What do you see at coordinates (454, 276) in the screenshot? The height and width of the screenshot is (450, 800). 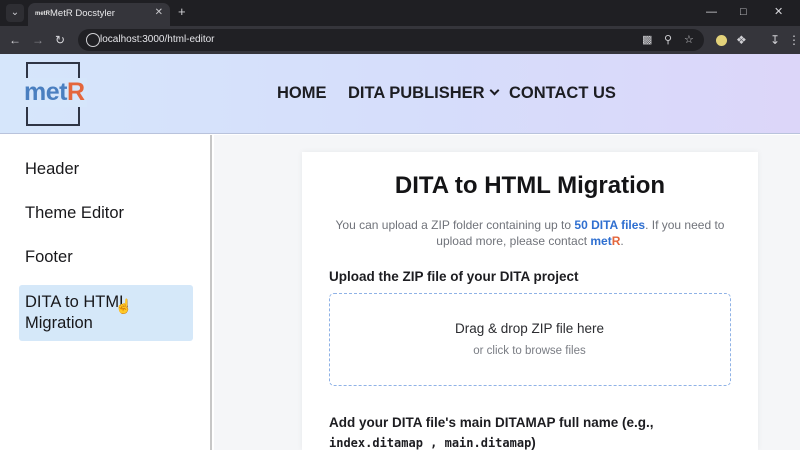 I see `upload-zip-label: Upload the ZIP file of your DITA project` at bounding box center [454, 276].